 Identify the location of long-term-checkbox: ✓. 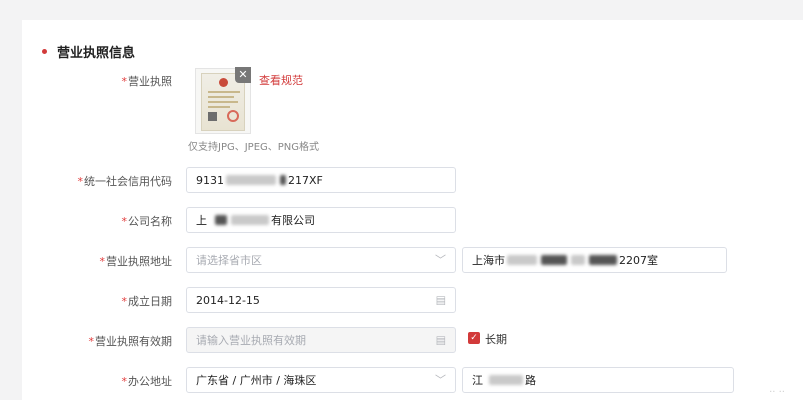
(474, 338).